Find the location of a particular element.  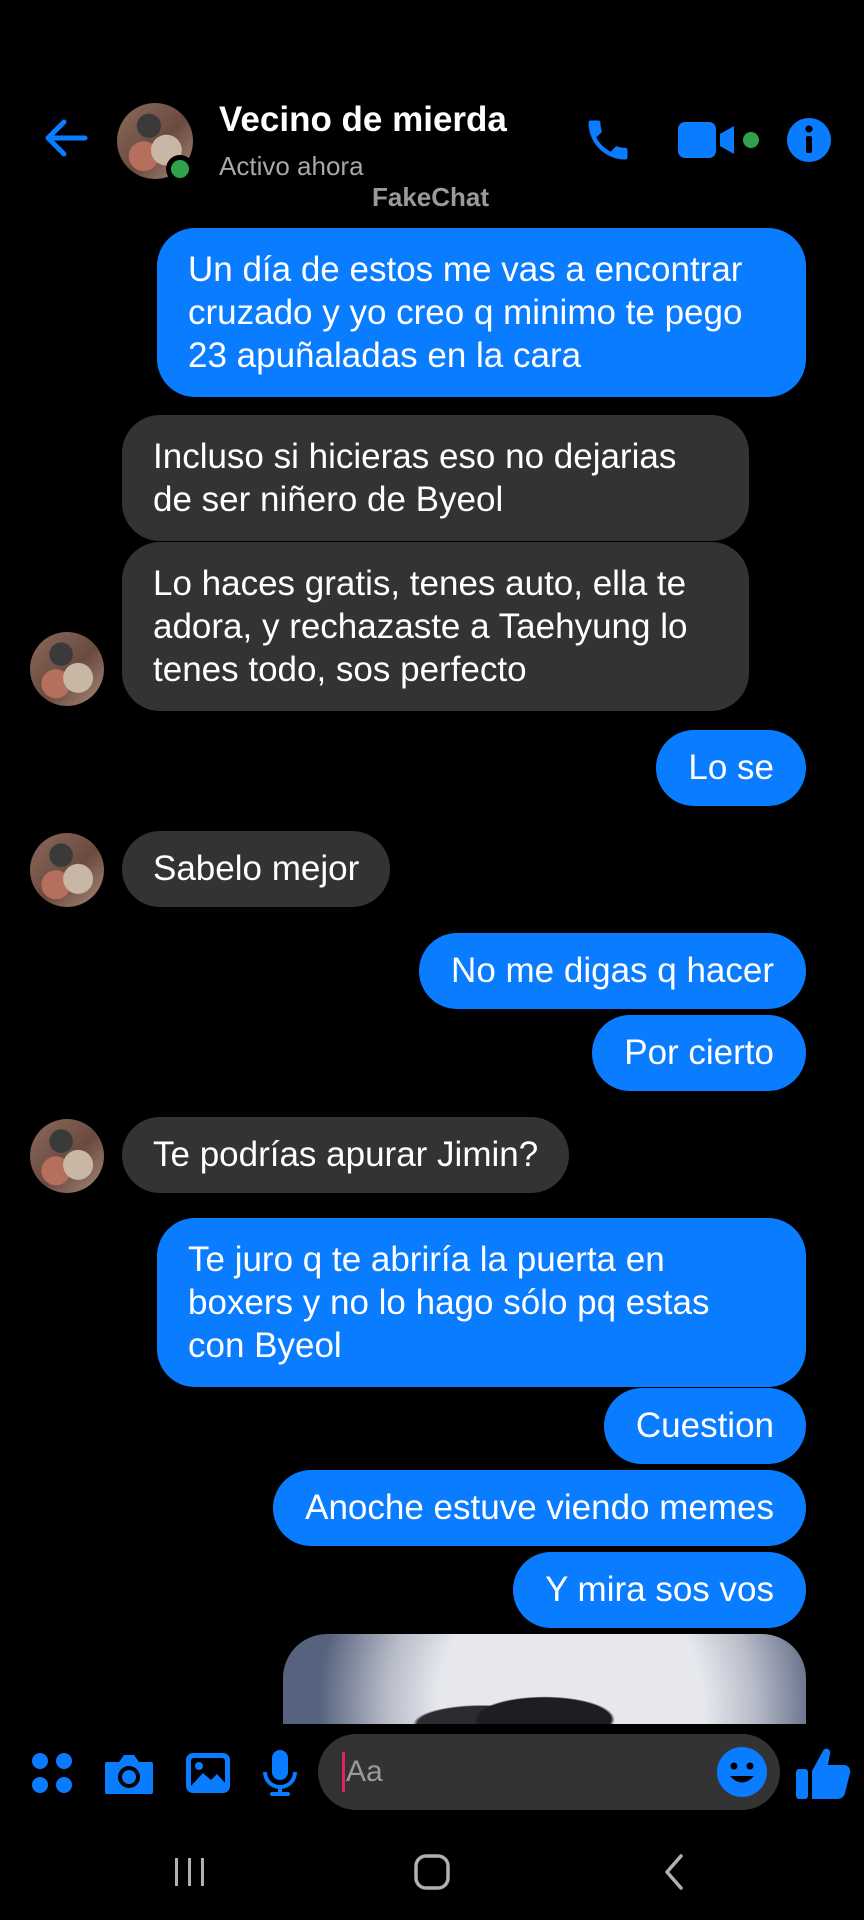

back-icon is located at coordinates (674, 1872).